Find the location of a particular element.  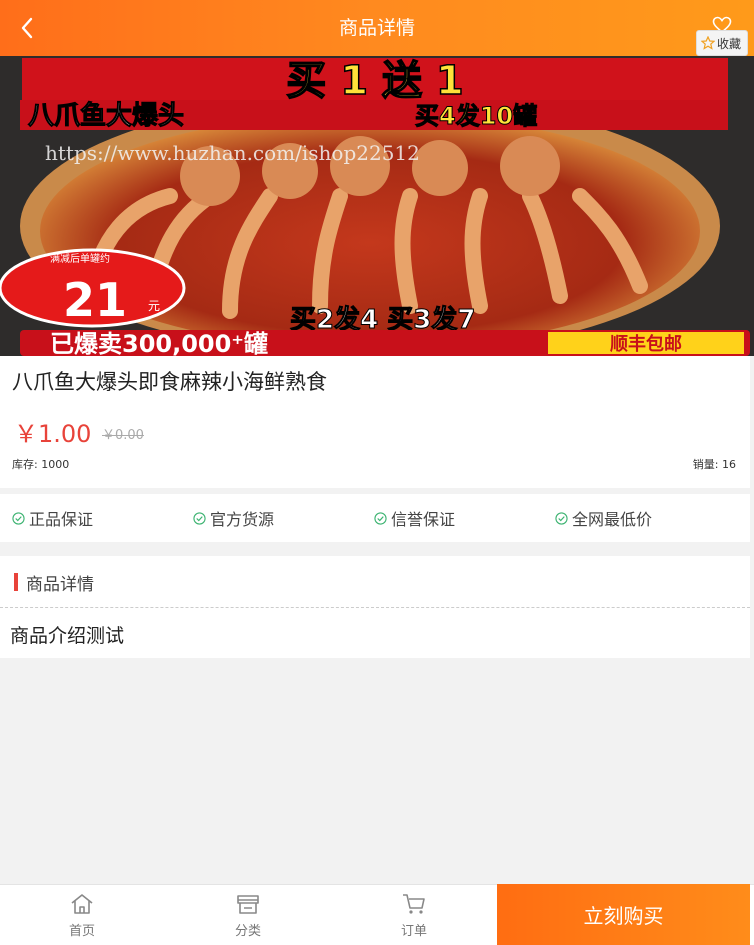

top-navbar: 商品详情 is located at coordinates (377, 28).